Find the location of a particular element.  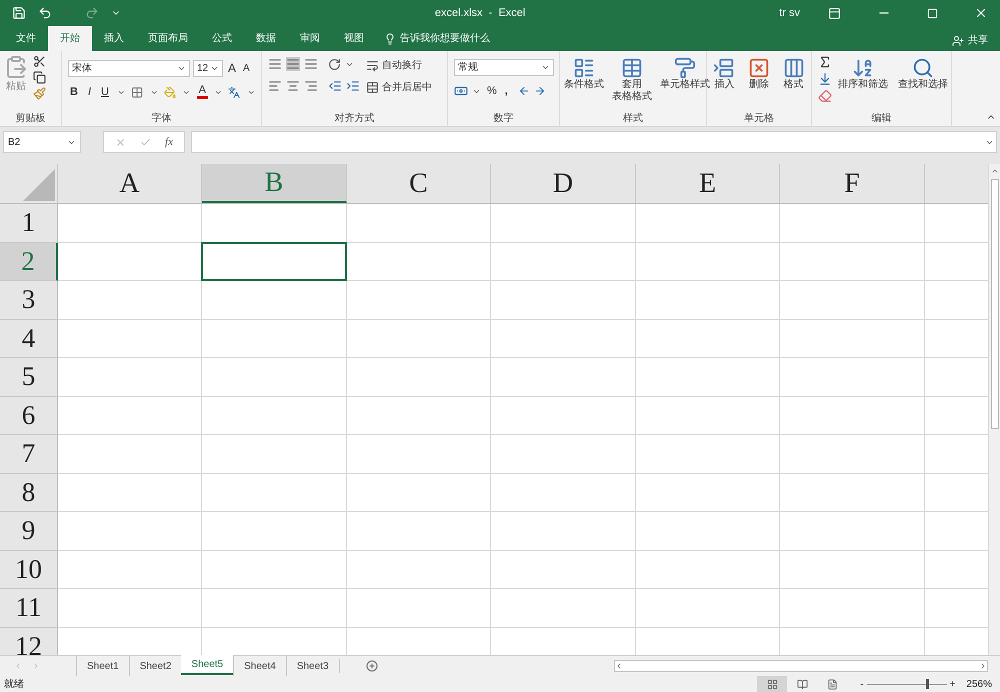

row-header: 10 is located at coordinates (29, 569).